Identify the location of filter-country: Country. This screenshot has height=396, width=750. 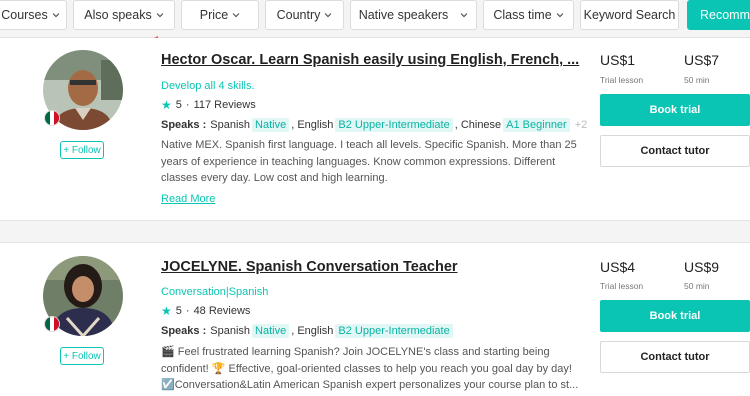
(304, 15).